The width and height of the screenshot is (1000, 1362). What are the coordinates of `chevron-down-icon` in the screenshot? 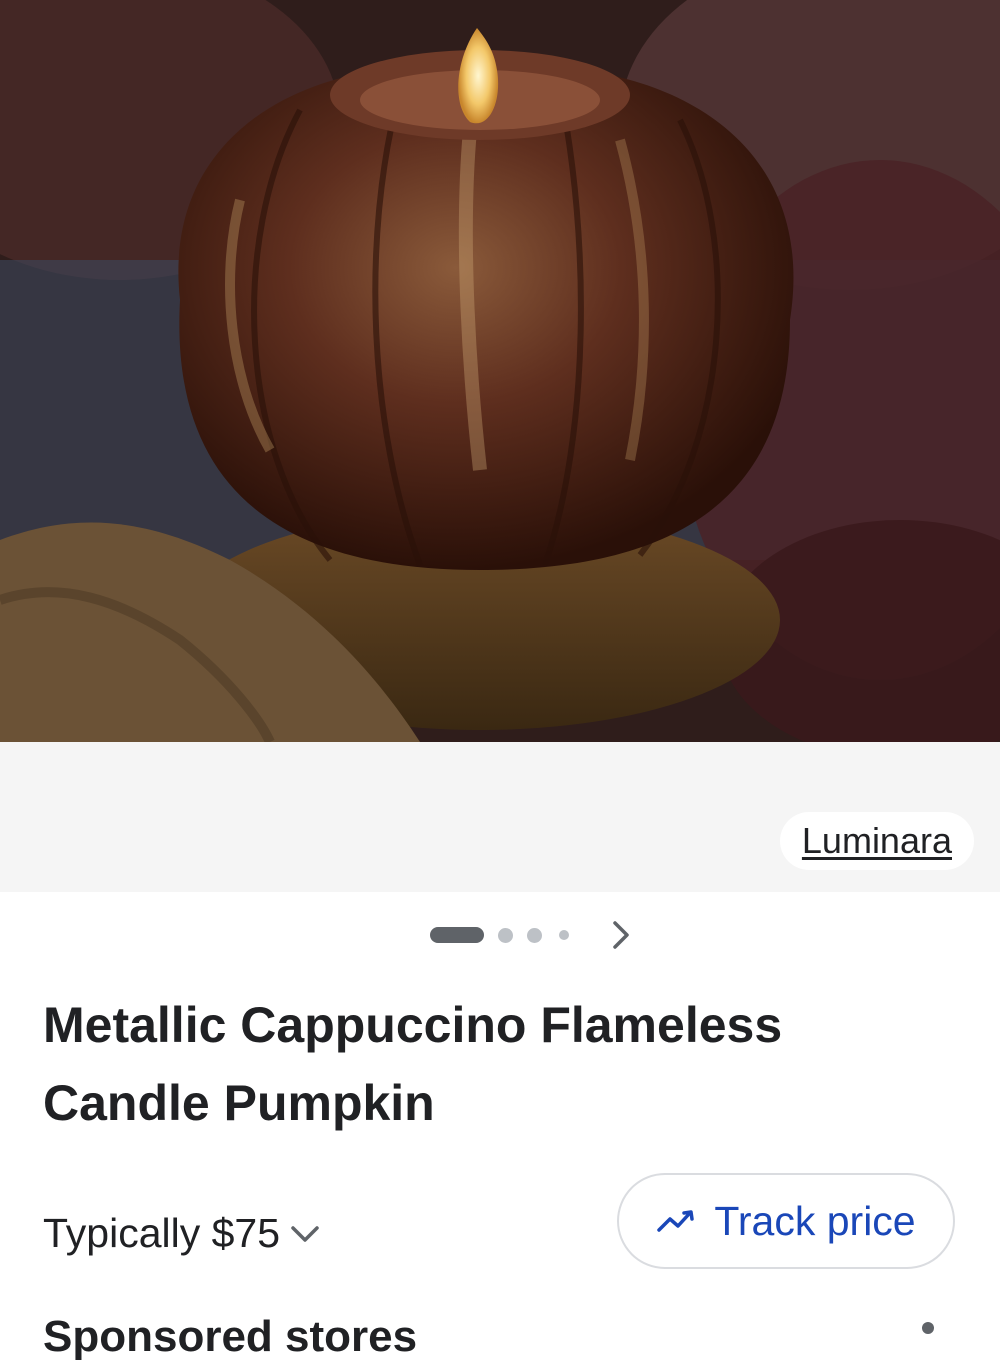 It's located at (305, 1234).